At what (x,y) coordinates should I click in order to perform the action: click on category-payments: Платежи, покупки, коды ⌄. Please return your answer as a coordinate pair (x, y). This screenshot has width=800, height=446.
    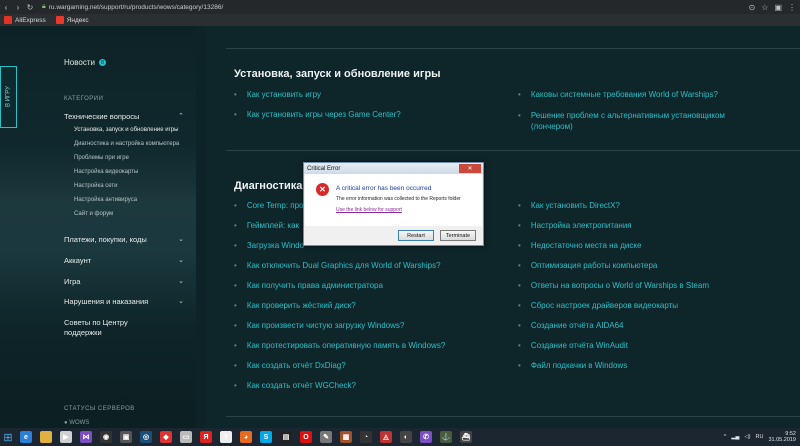
    Looking at the image, I should click on (124, 239).